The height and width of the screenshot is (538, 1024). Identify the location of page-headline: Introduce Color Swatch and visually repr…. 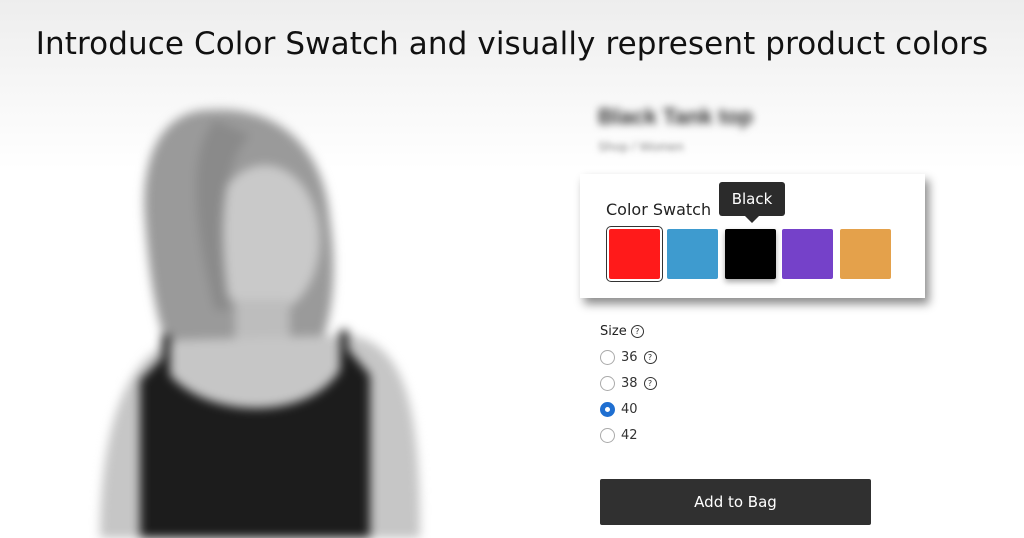
(512, 44).